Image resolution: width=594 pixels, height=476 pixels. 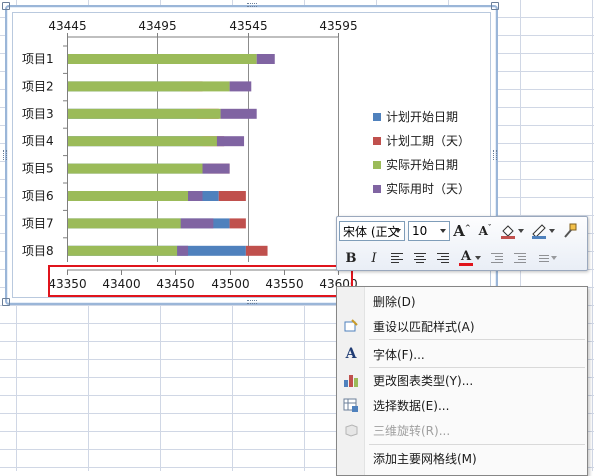 I want to click on bullets-button, so click(x=547, y=258).